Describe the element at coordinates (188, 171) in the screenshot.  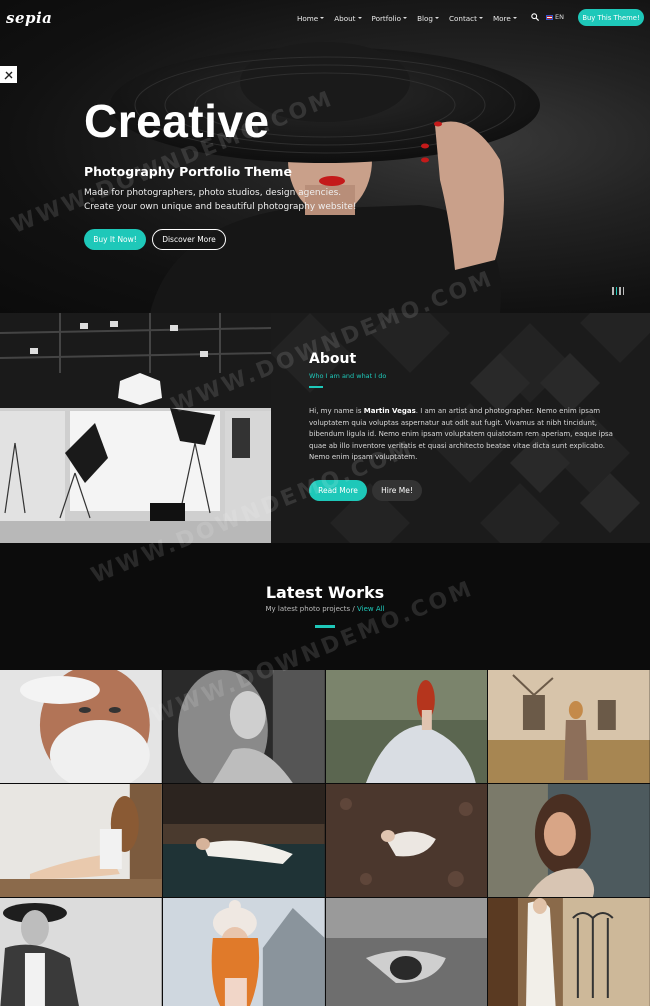
I see `hero-subtitle: Photography Portfolio Theme` at that location.